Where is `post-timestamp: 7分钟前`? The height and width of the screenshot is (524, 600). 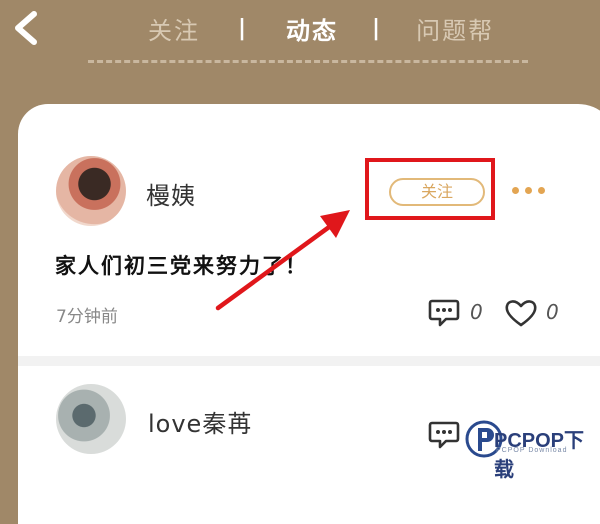
post-timestamp: 7分钟前 is located at coordinates (87, 317).